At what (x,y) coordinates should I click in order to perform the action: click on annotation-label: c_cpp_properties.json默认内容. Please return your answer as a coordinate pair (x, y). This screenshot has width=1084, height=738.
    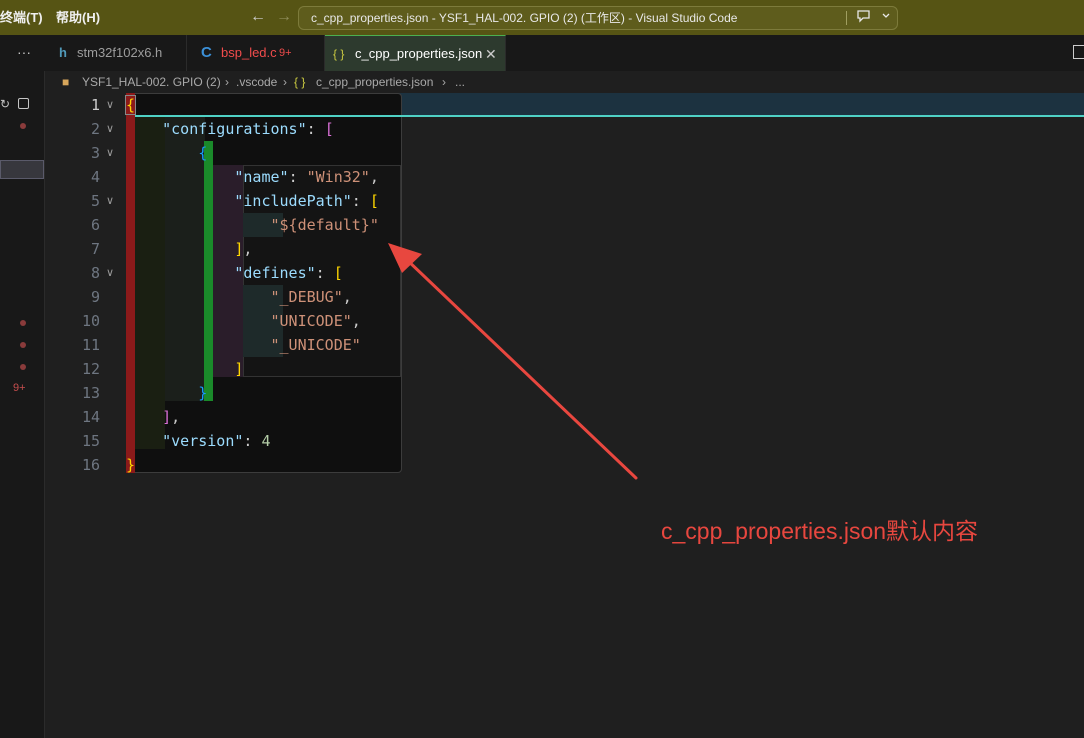
    Looking at the image, I should click on (820, 531).